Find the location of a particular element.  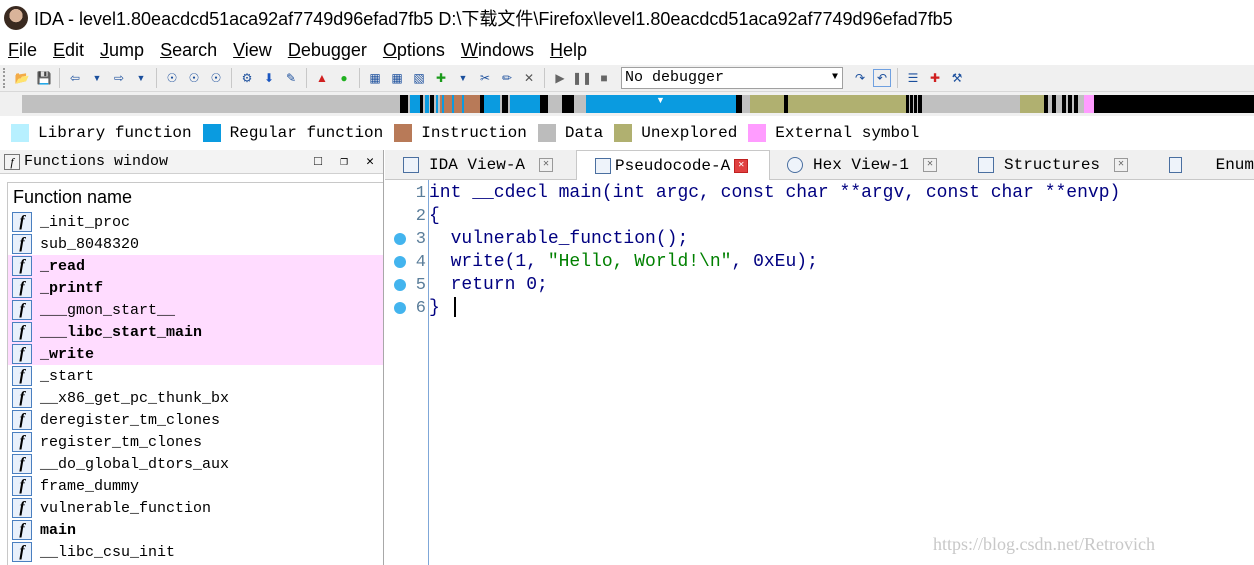

function-row: f register_tm_clones is located at coordinates (195, 442).